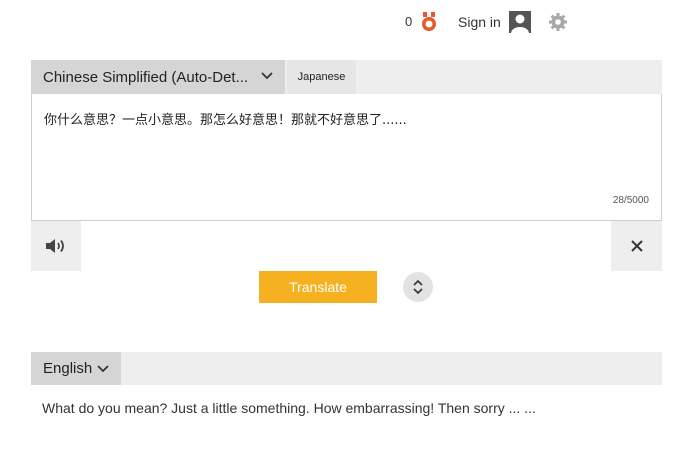 The width and height of the screenshot is (674, 455). I want to click on speaker-icon, so click(55, 246).